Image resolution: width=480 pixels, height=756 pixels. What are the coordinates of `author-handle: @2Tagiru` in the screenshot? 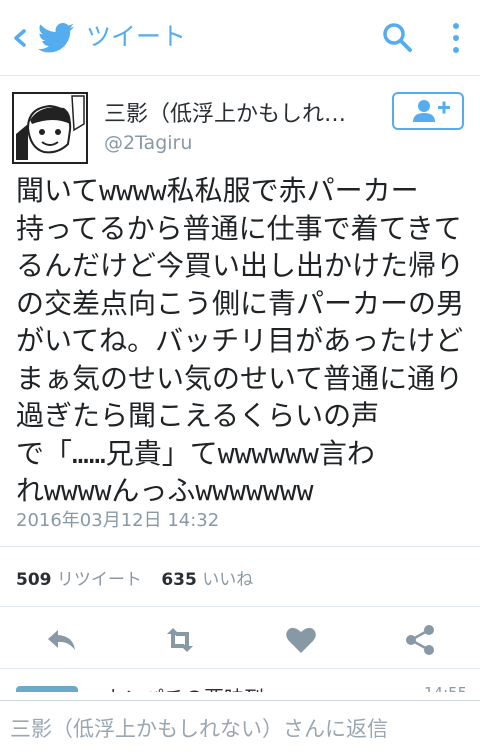 It's located at (148, 143).